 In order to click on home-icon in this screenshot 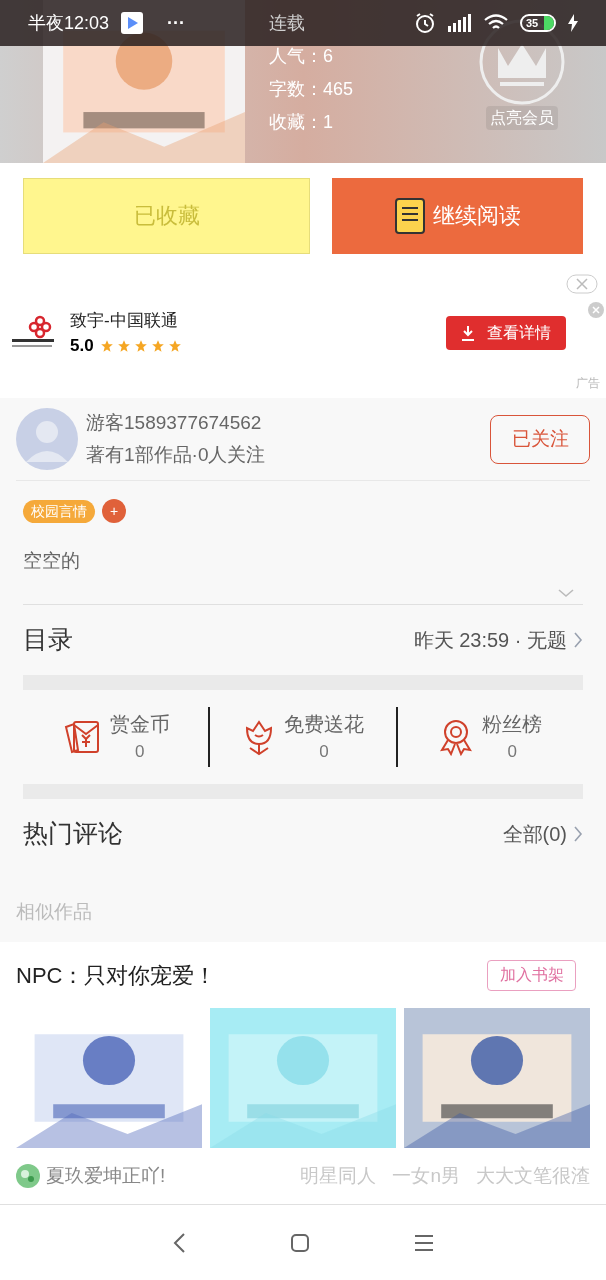, I will do `click(300, 1242)`.